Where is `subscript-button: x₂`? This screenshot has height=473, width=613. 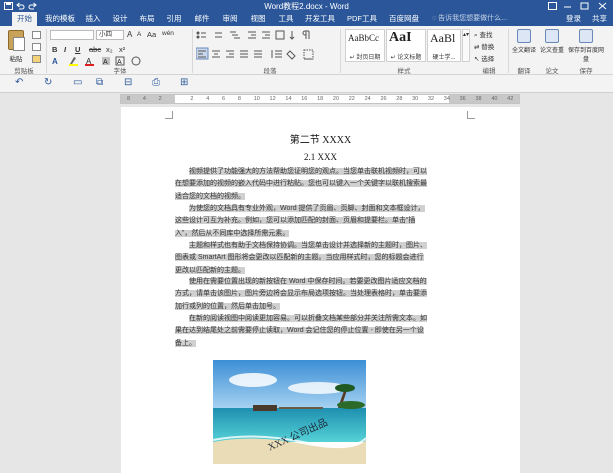
subscript-button: x₂ is located at coordinates (109, 49).